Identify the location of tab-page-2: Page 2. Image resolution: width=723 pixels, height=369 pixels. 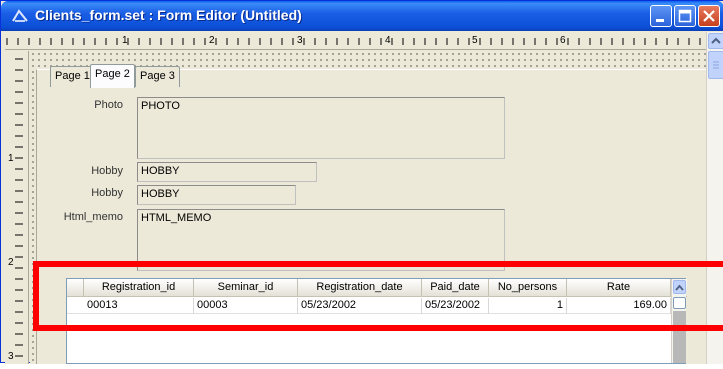
(112, 76).